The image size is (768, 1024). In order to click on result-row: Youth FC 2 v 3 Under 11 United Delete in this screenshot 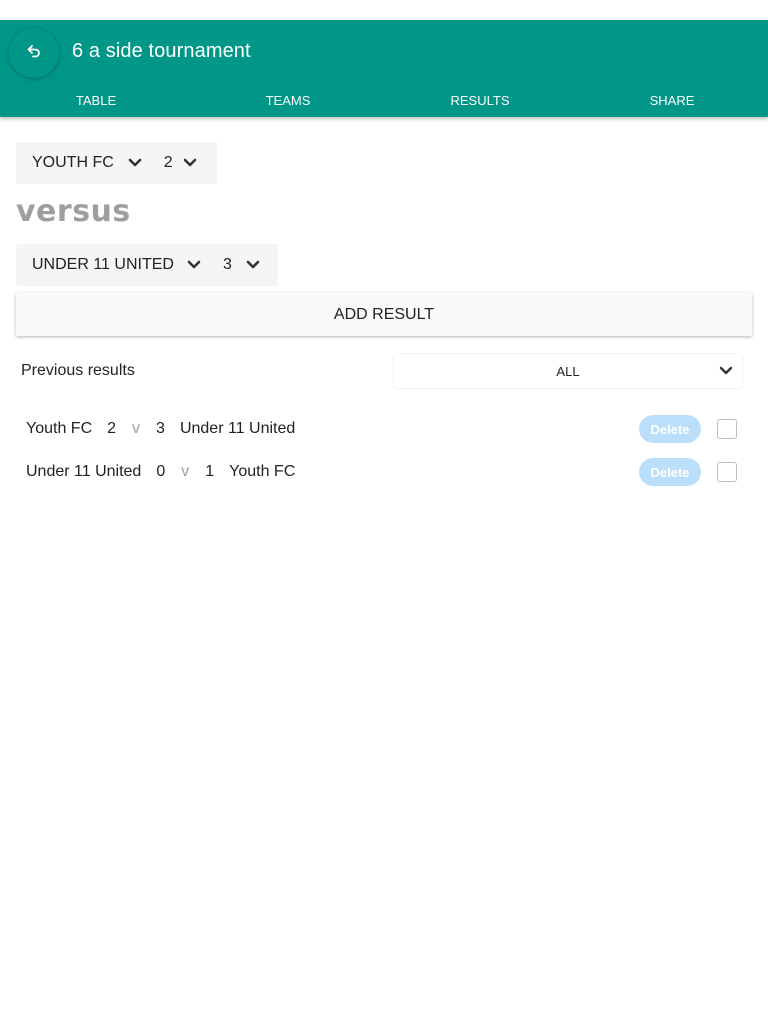, I will do `click(384, 429)`.